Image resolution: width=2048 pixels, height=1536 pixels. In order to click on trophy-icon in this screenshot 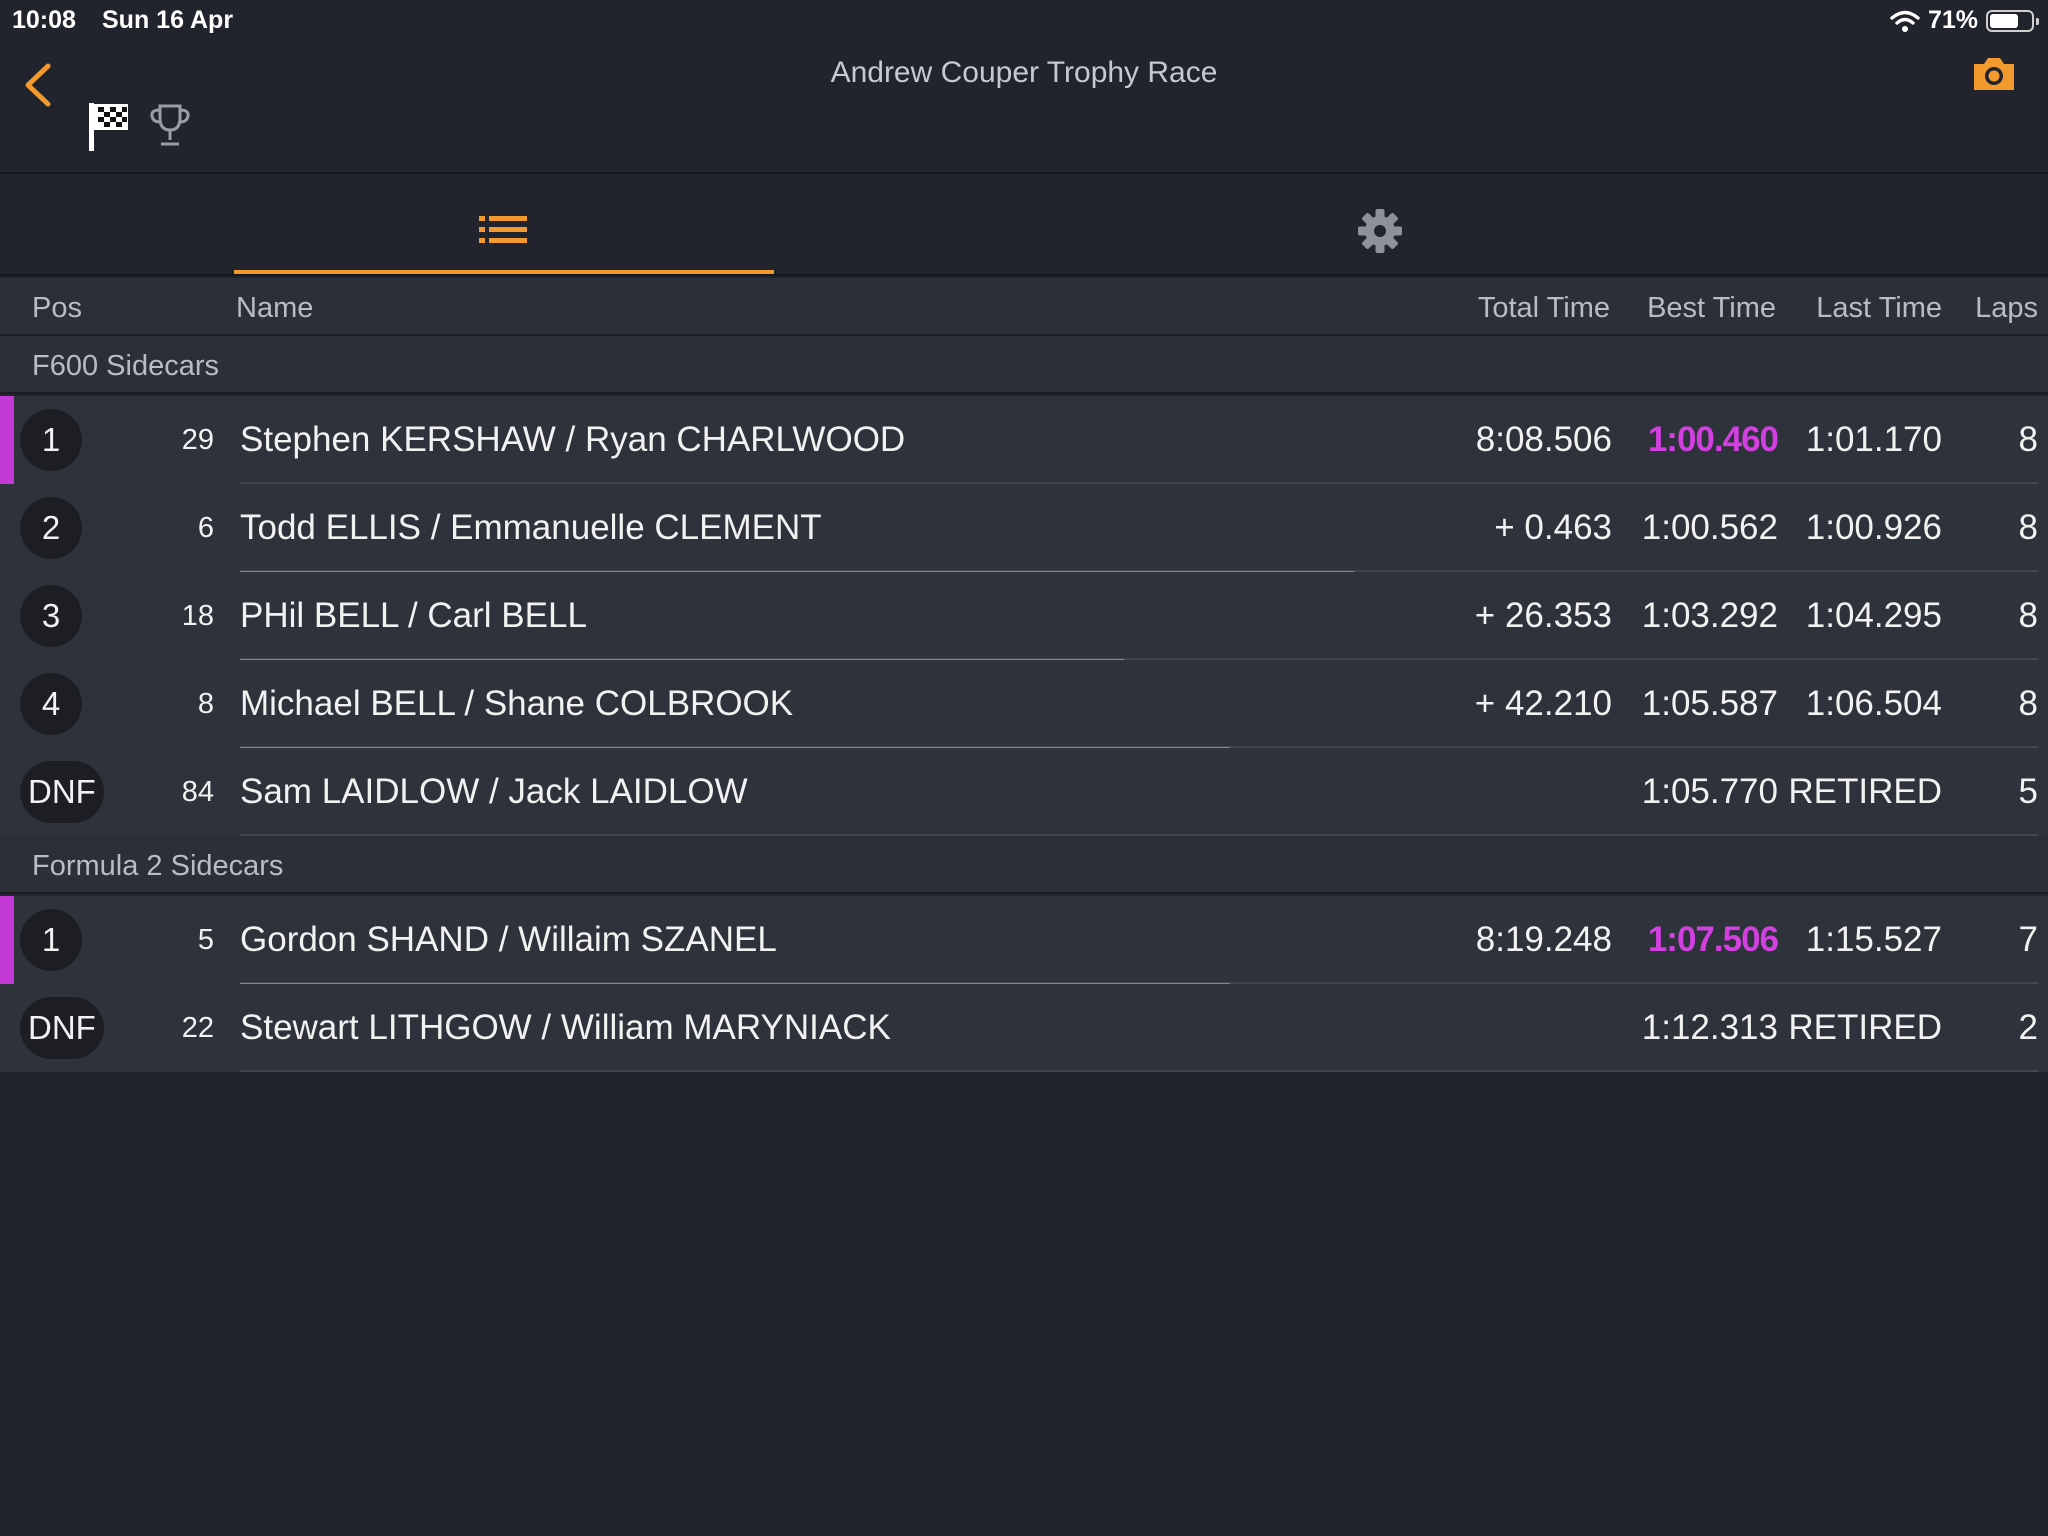, I will do `click(170, 126)`.